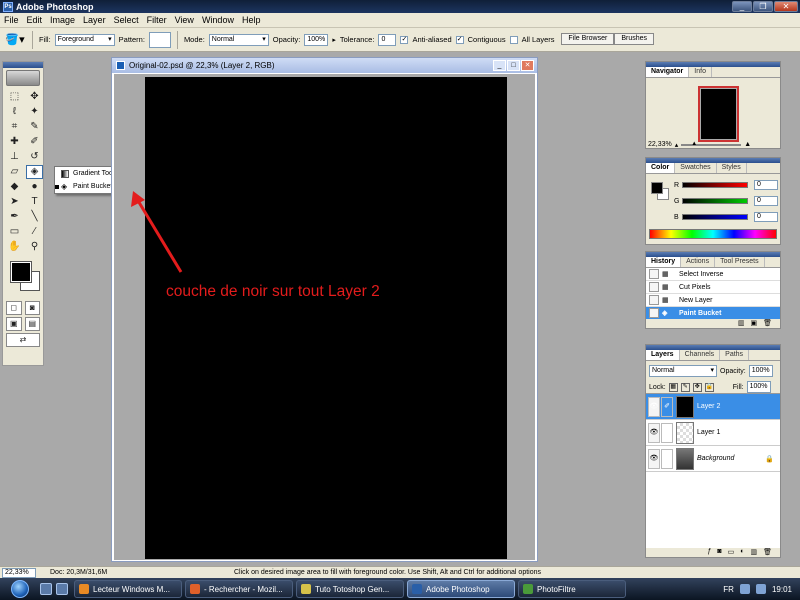 The height and width of the screenshot is (600, 800). What do you see at coordinates (700, 72) in the screenshot?
I see `tab-info: Info` at bounding box center [700, 72].